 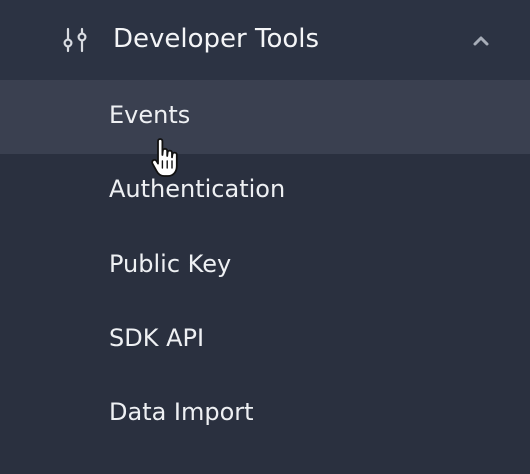 I want to click on sliders-icon, so click(x=75, y=40).